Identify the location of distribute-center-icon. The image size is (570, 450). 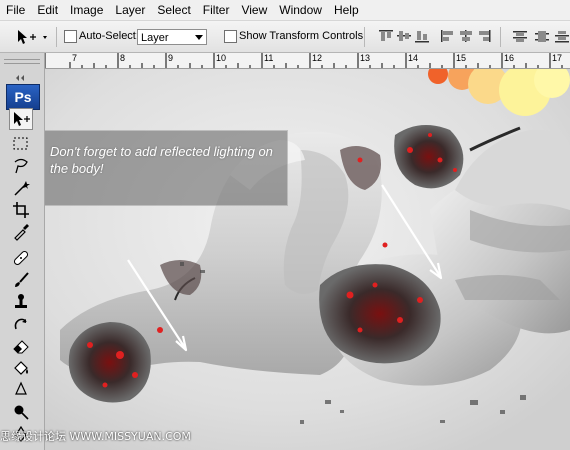
(542, 36).